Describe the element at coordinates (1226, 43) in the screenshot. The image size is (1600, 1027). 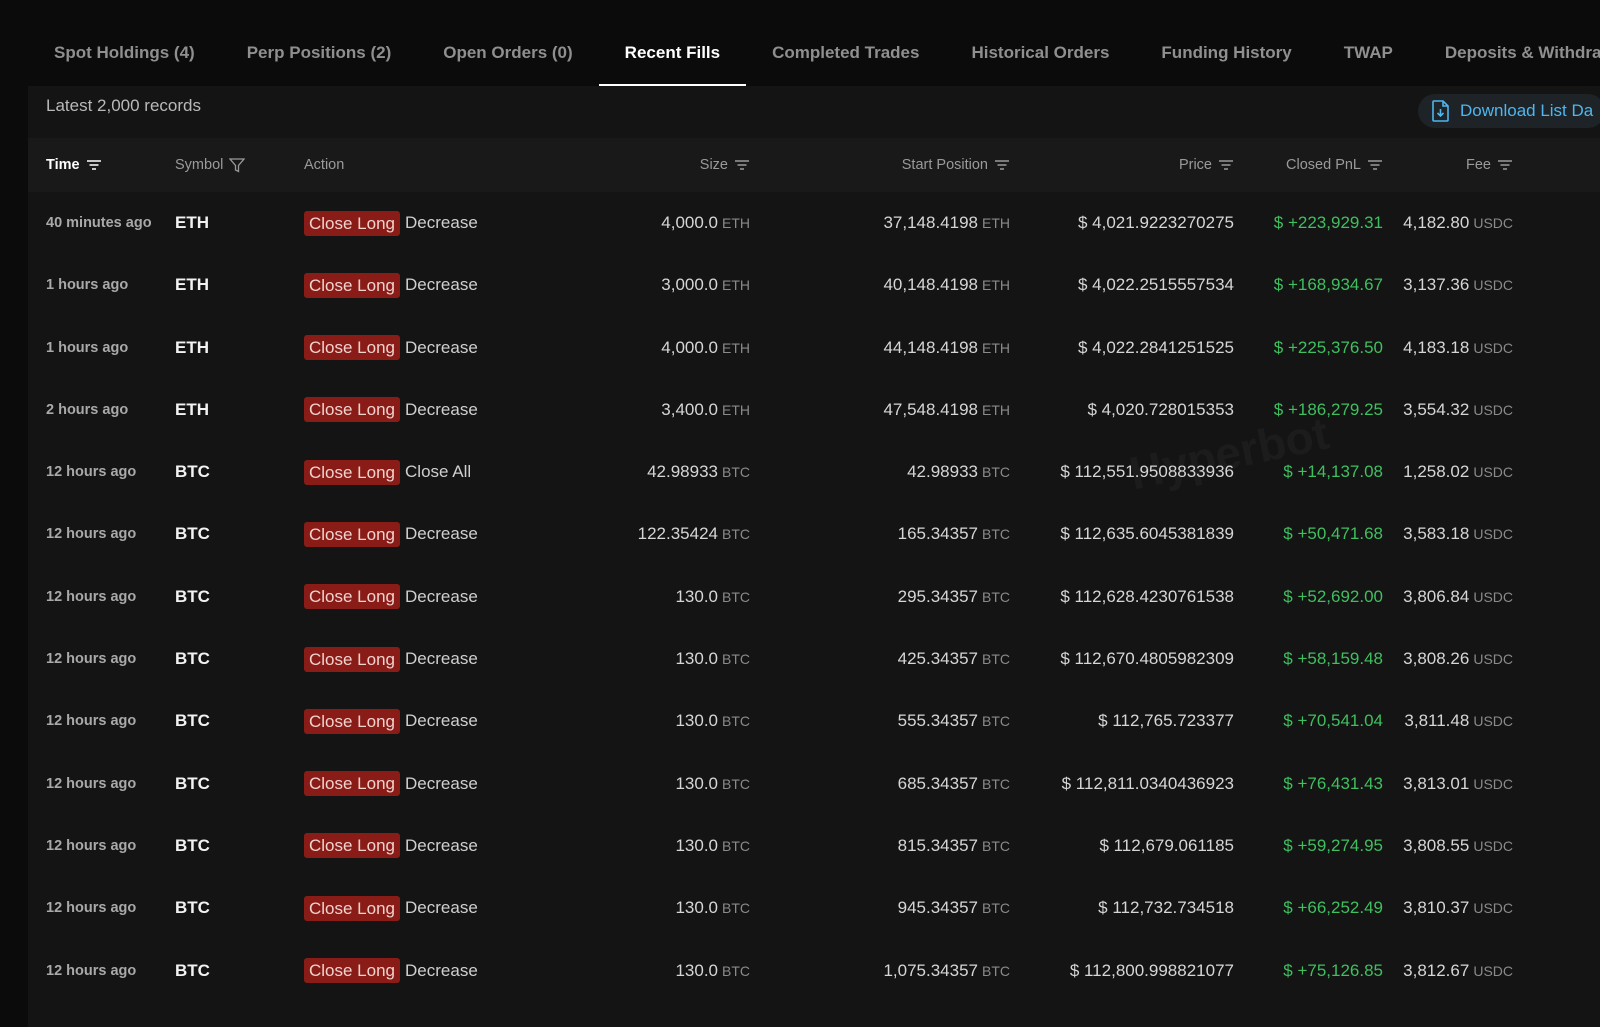
I see `tab-funding-history: Funding History` at that location.